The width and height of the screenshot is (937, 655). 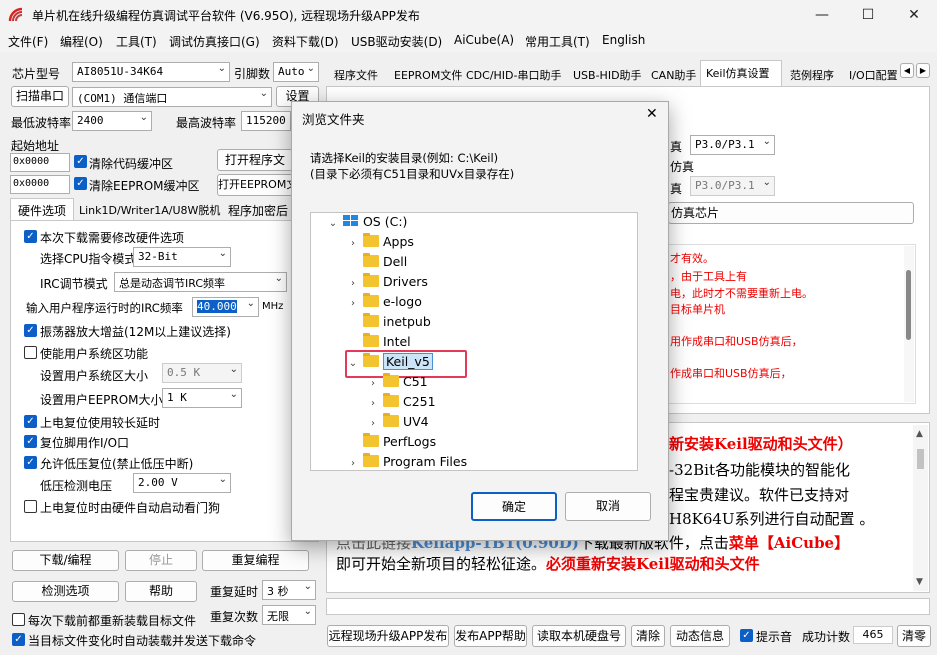 I want to click on folder-icon, so click(x=370, y=440).